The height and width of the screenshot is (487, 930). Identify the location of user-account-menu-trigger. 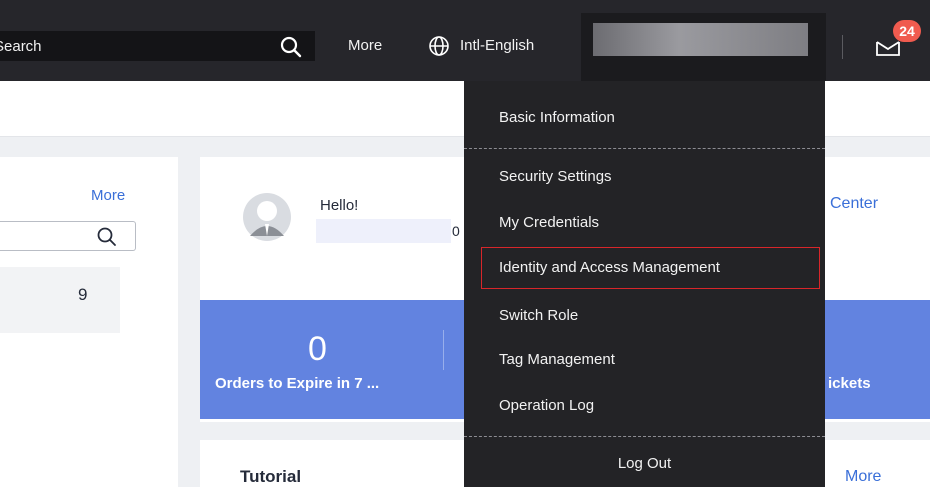
(703, 47).